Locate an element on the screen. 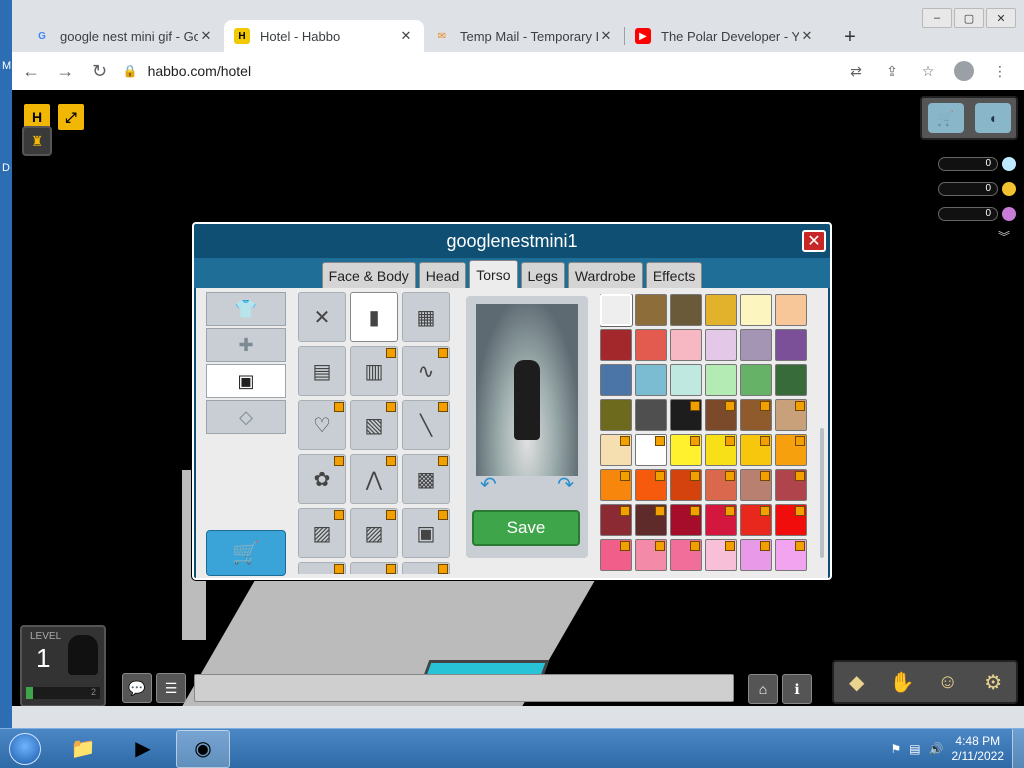  fullscreen-button: ⤢ is located at coordinates (71, 117).